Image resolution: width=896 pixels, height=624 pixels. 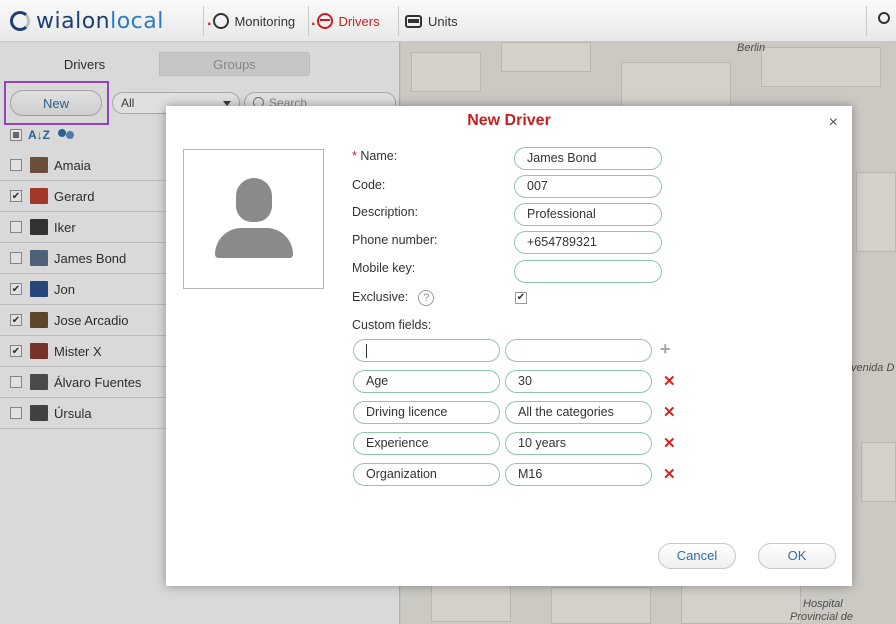 What do you see at coordinates (20, 21) in the screenshot?
I see `logo-ring-icon` at bounding box center [20, 21].